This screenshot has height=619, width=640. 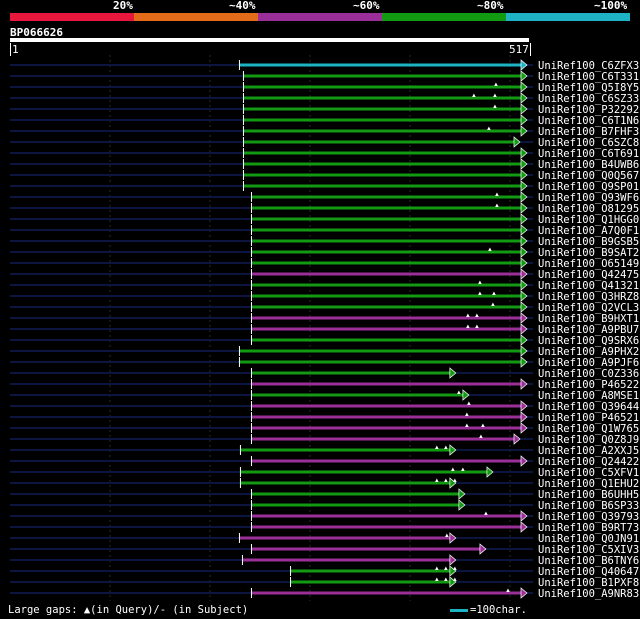 I want to click on legend-label-20: 20%, so click(x=123, y=6).